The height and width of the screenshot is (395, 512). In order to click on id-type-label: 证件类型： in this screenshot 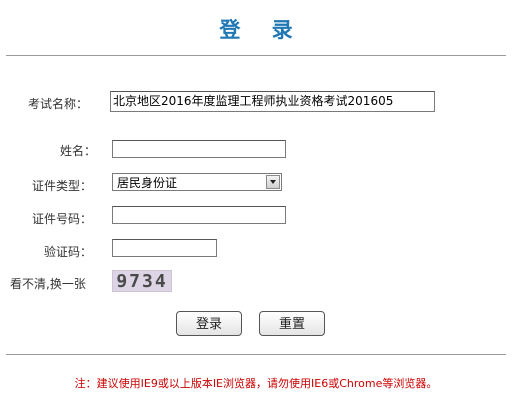, I will do `click(62, 186)`.